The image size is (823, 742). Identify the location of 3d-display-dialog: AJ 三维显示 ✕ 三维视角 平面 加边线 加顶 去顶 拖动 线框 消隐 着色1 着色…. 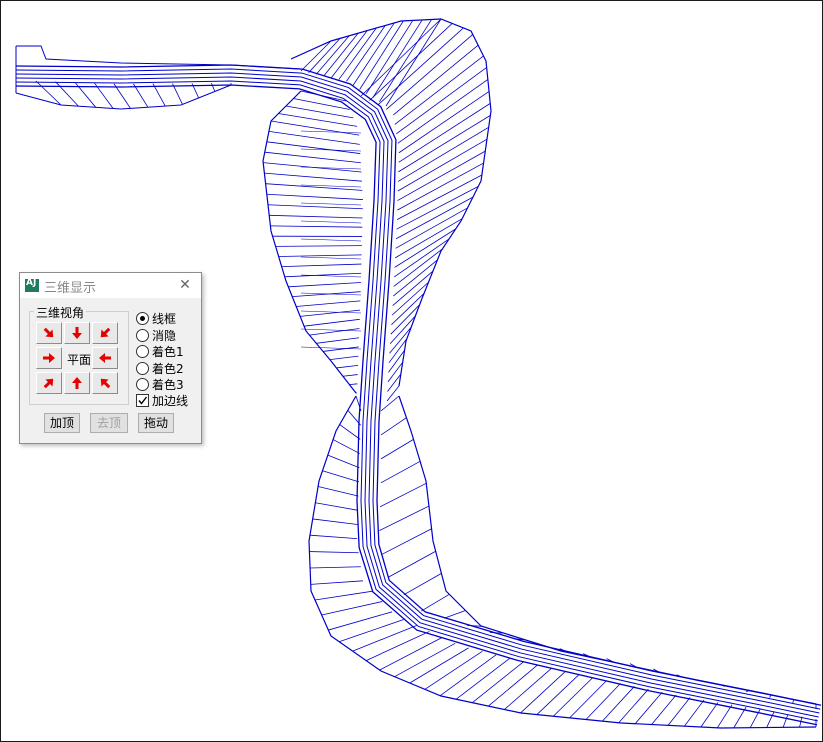
(110, 358).